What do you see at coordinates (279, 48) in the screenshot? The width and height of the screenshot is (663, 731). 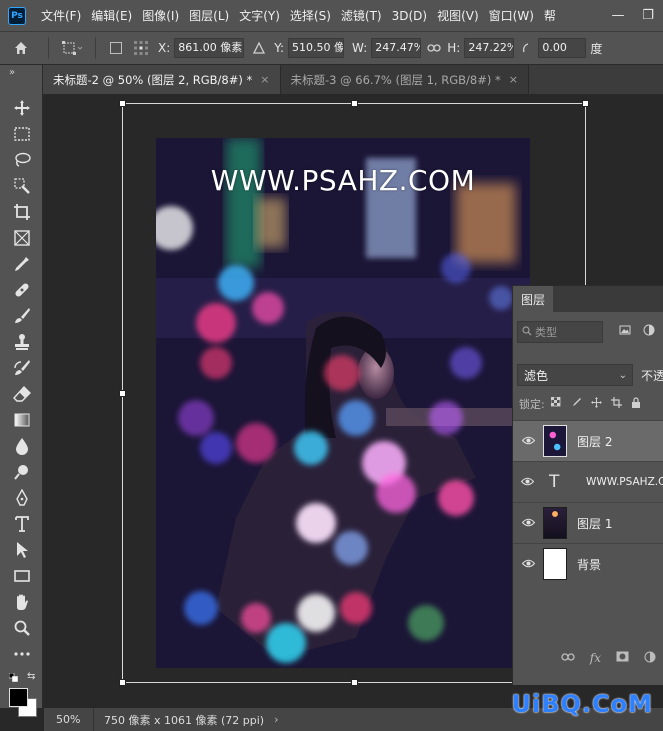 I see `y-label: Y:` at bounding box center [279, 48].